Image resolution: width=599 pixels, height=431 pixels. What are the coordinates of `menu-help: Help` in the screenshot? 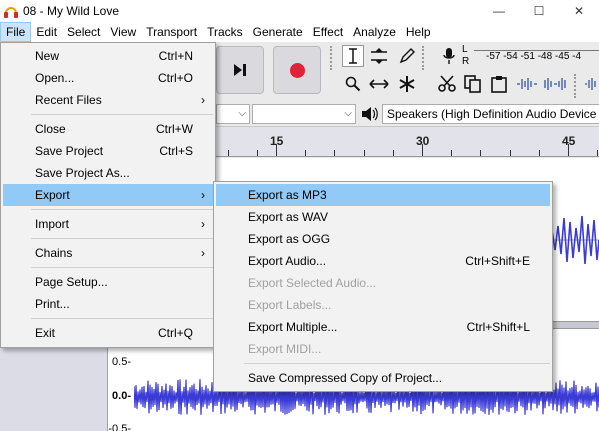 It's located at (418, 32).